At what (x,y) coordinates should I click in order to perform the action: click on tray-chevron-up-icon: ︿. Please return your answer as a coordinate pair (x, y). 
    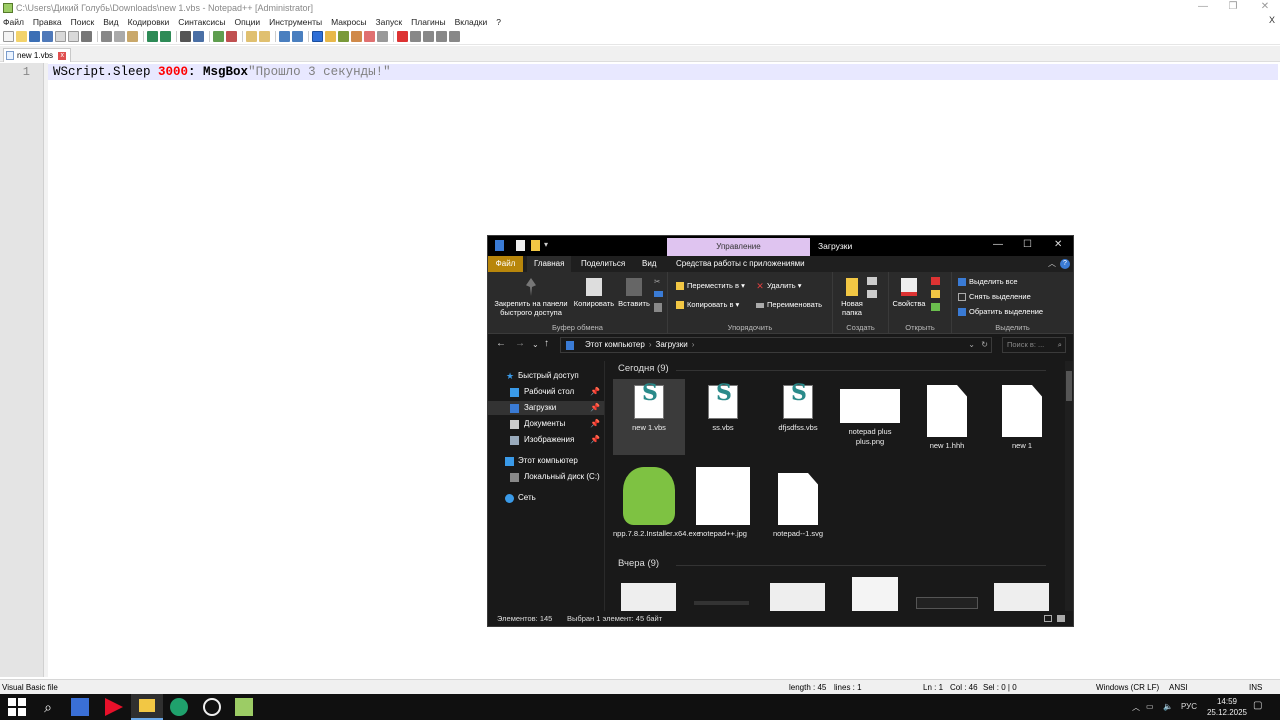
    Looking at the image, I should click on (1136, 707).